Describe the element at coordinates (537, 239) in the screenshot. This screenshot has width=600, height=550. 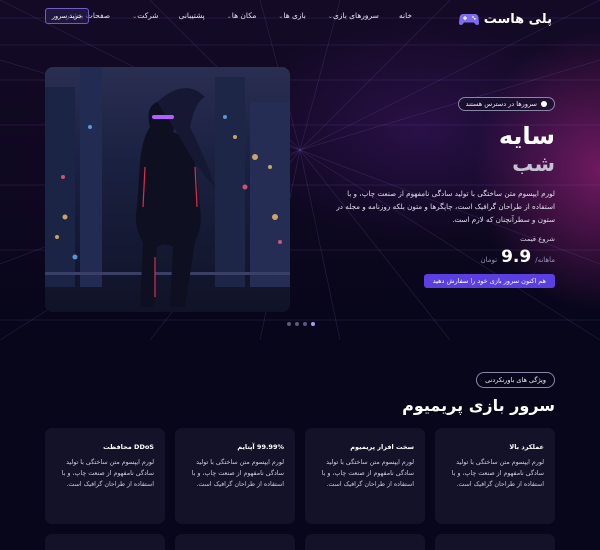
I see `start-price-label: شروع قیمت` at that location.